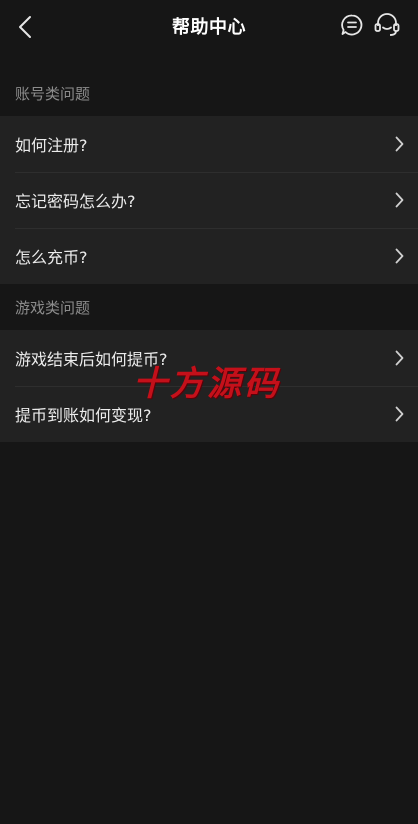 Image resolution: width=418 pixels, height=824 pixels. I want to click on list-item-label: 忘记密码怎么办?, so click(75, 201).